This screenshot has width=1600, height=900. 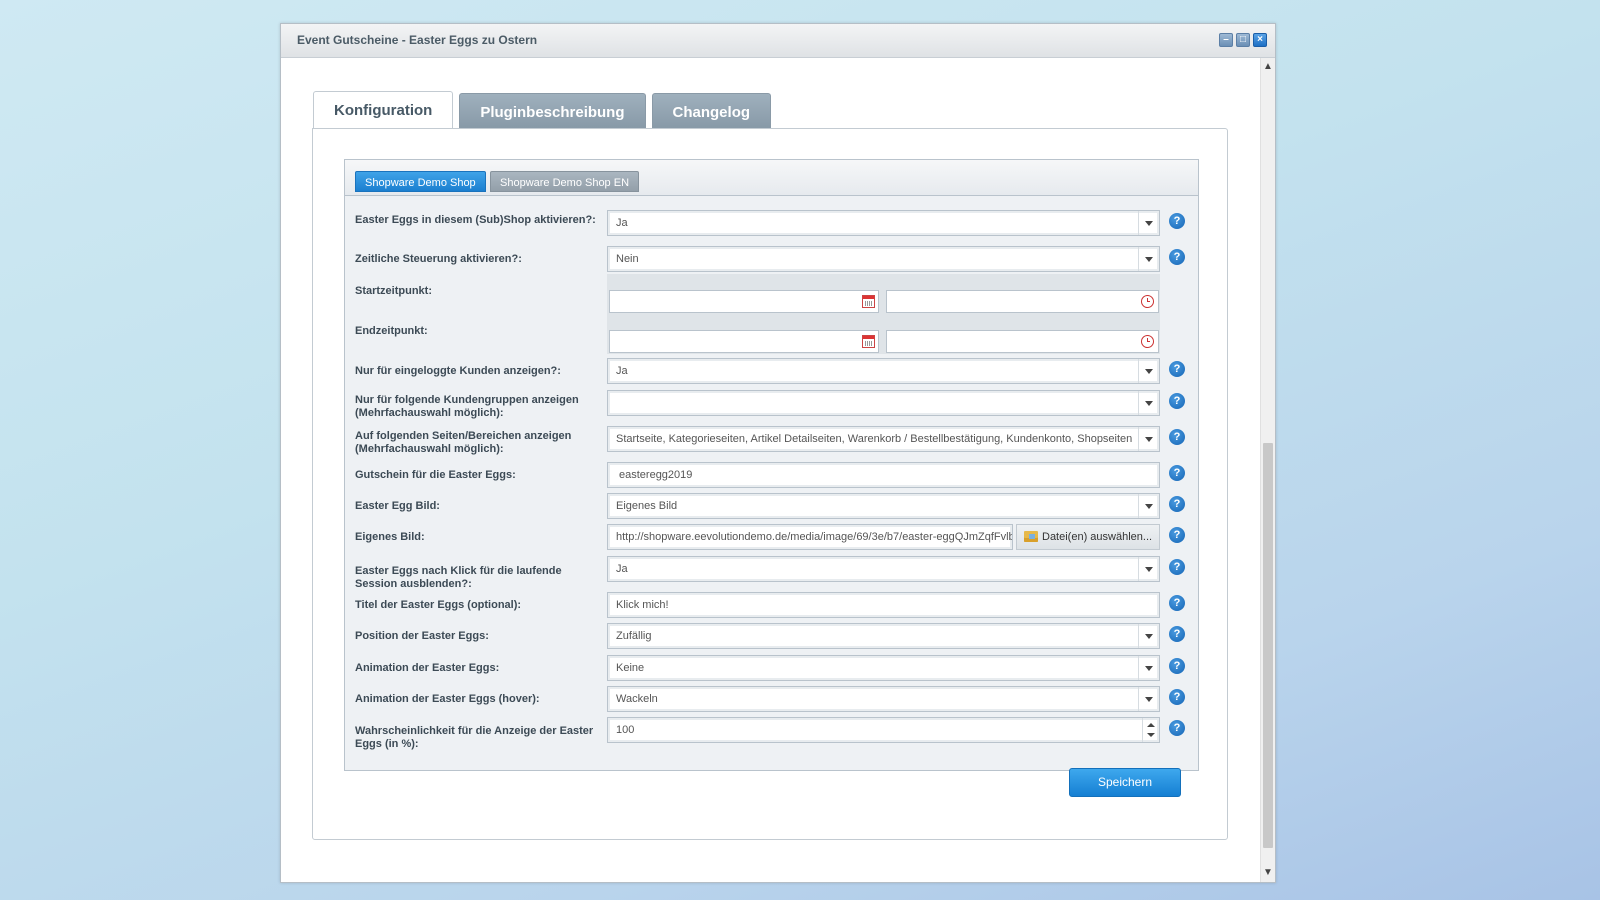 What do you see at coordinates (883, 403) in the screenshot?
I see `customer-groups-select` at bounding box center [883, 403].